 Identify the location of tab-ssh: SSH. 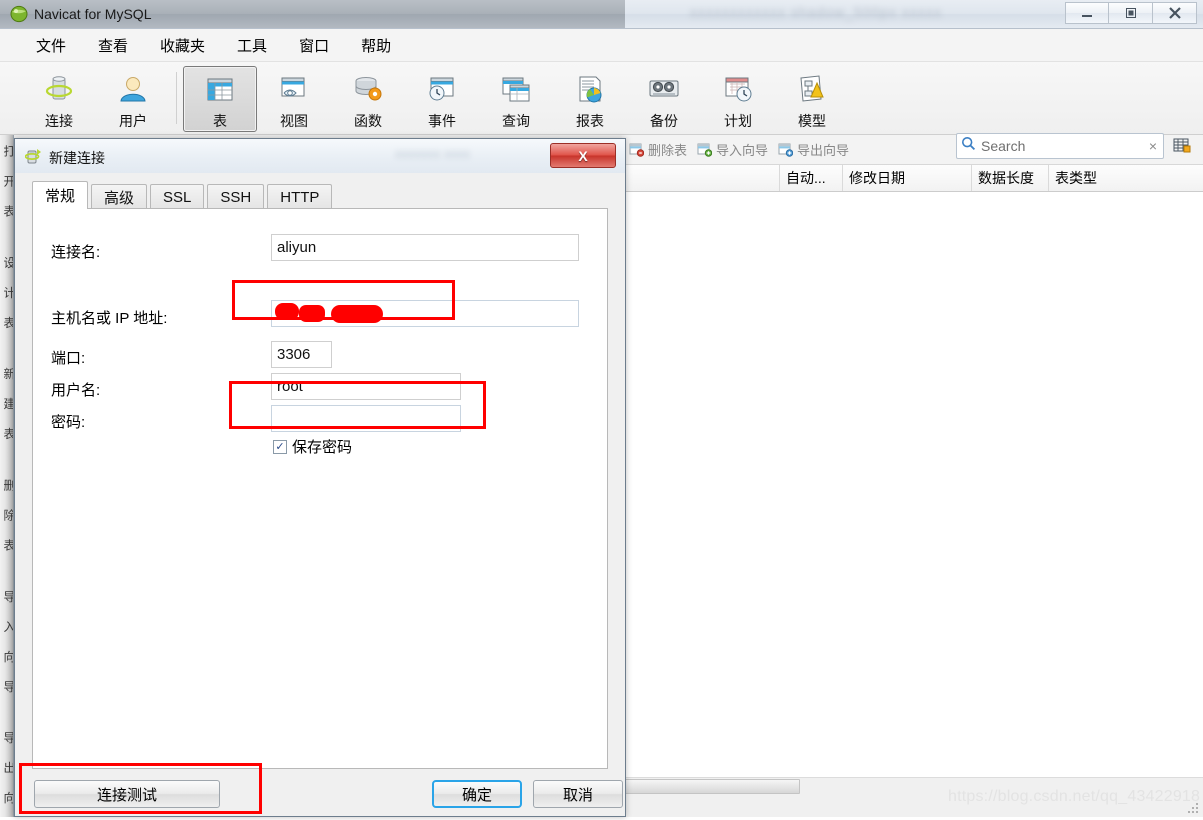
(236, 196).